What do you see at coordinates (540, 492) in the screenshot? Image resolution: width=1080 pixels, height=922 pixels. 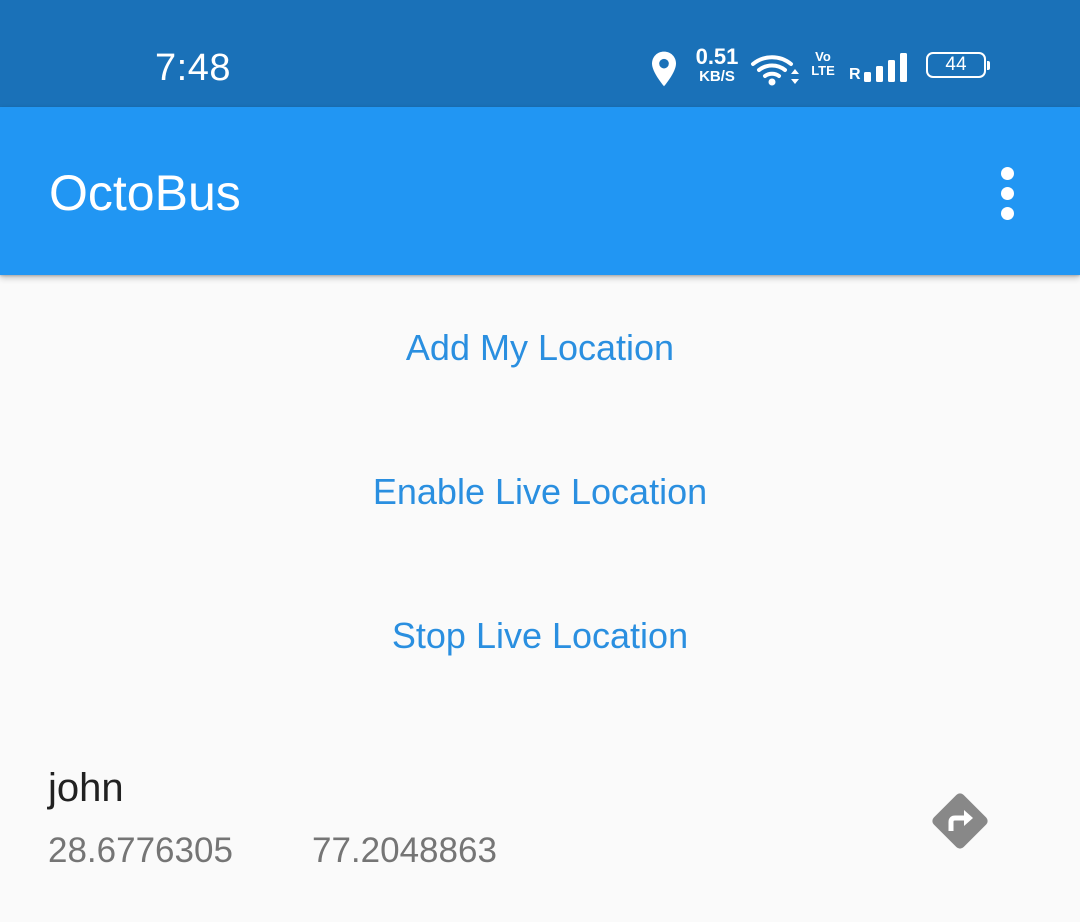 I see `enable-live-location-button: Enable Live Location` at bounding box center [540, 492].